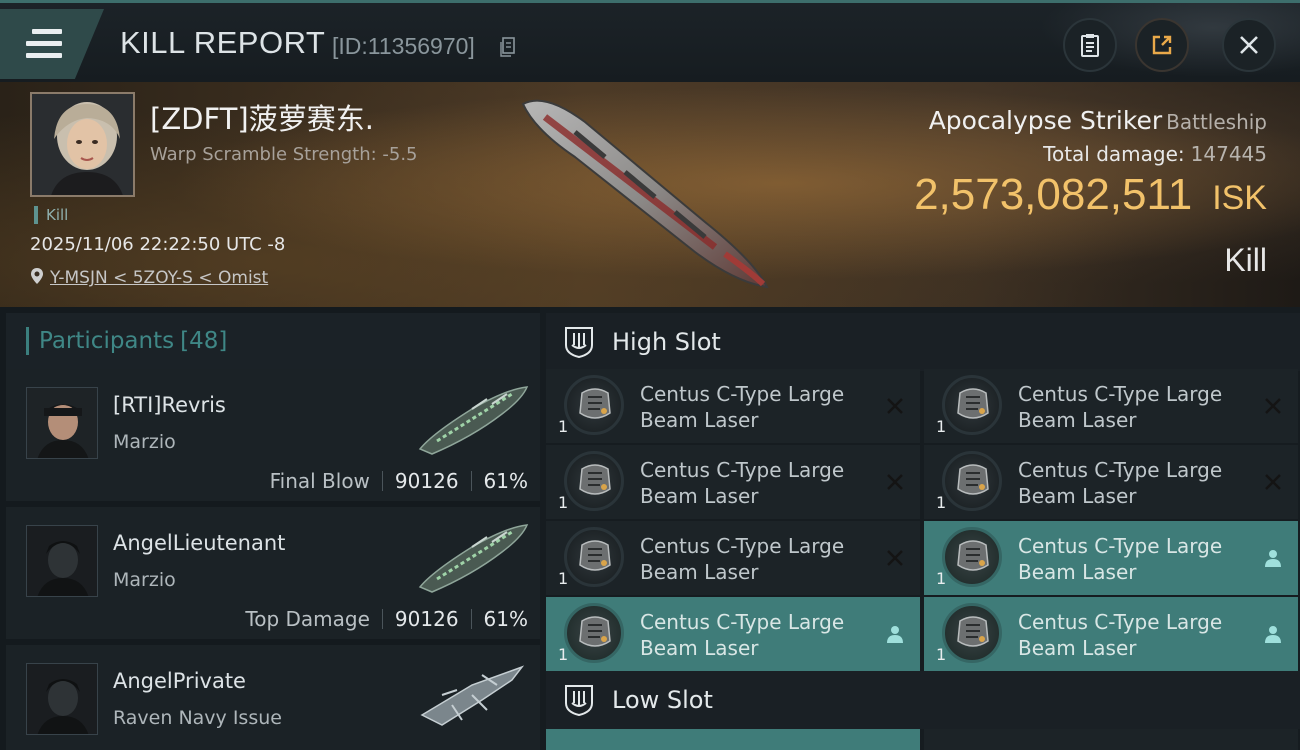 Image resolution: width=1300 pixels, height=750 pixels. I want to click on high-slot-header: High Slot, so click(923, 342).